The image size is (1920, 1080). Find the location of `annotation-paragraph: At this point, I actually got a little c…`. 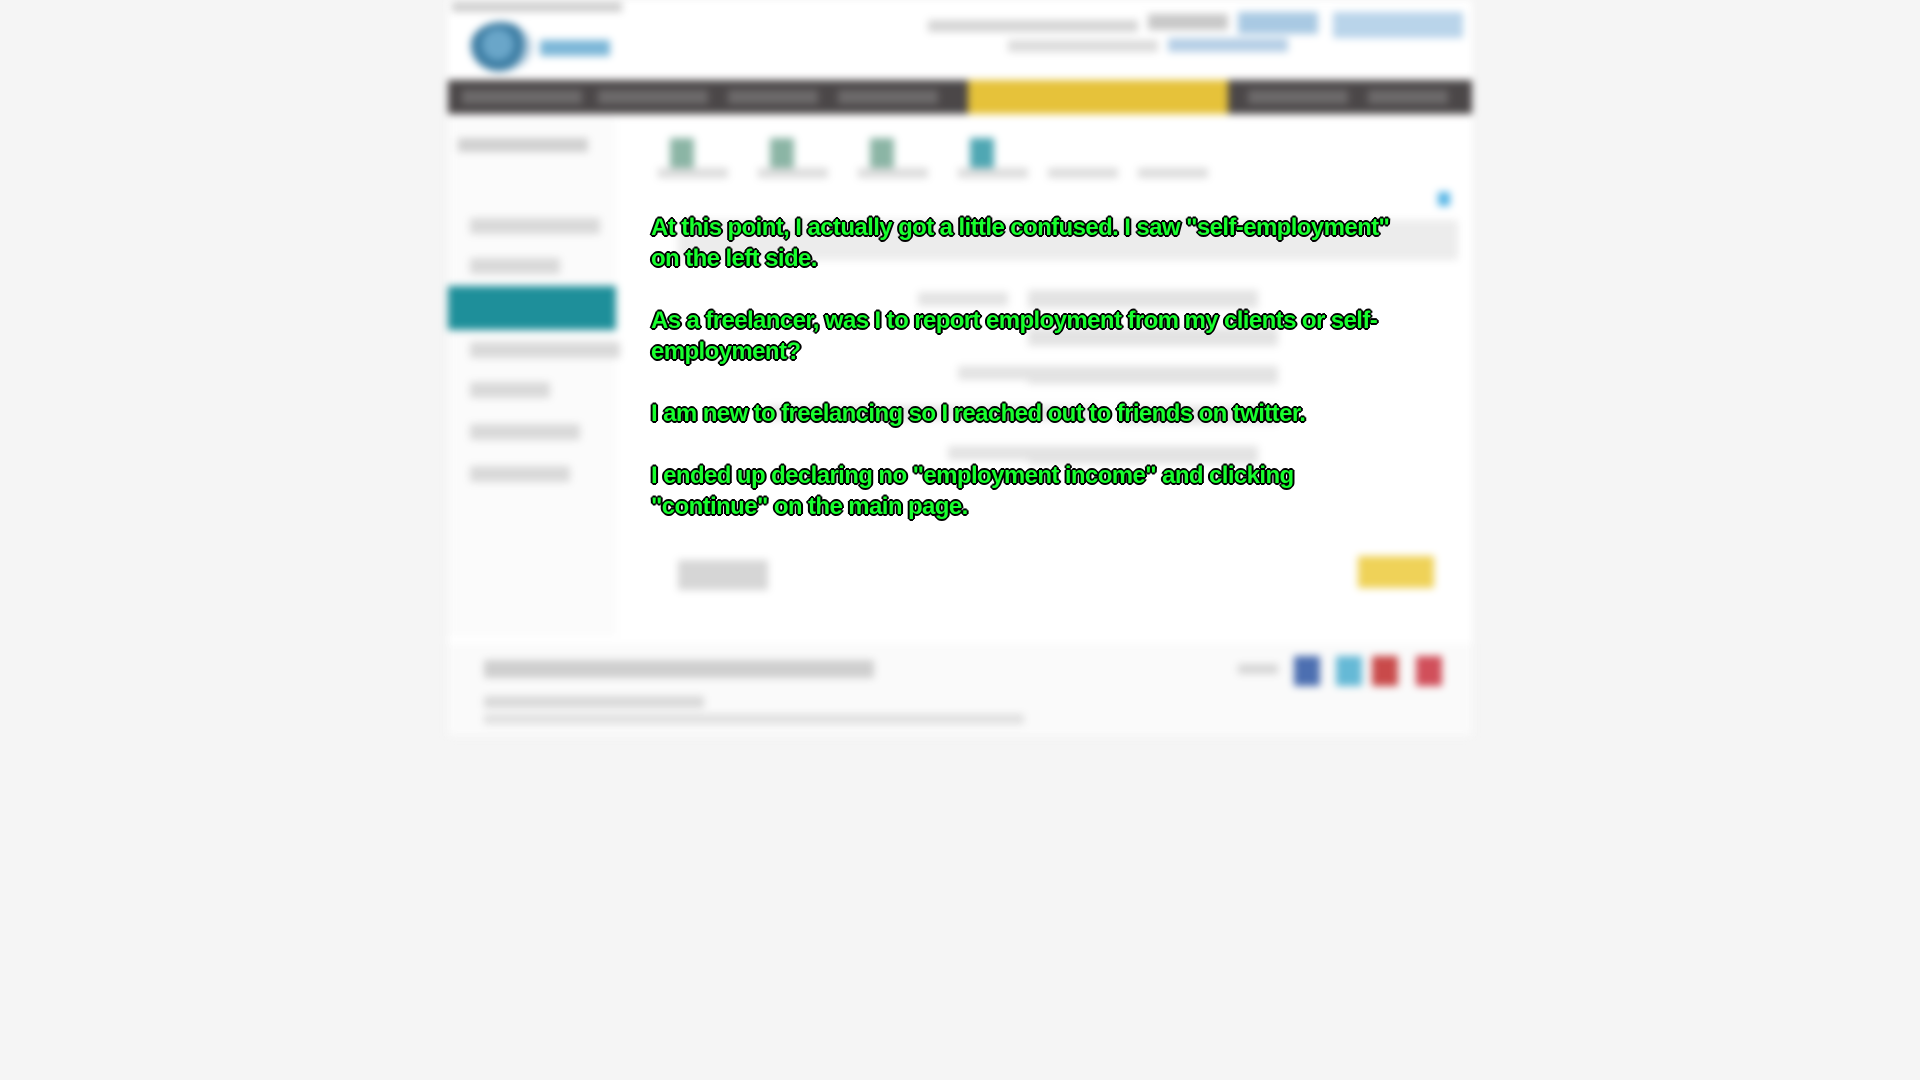

annotation-paragraph: At this point, I actually got a little c… is located at coordinates (1020, 243).